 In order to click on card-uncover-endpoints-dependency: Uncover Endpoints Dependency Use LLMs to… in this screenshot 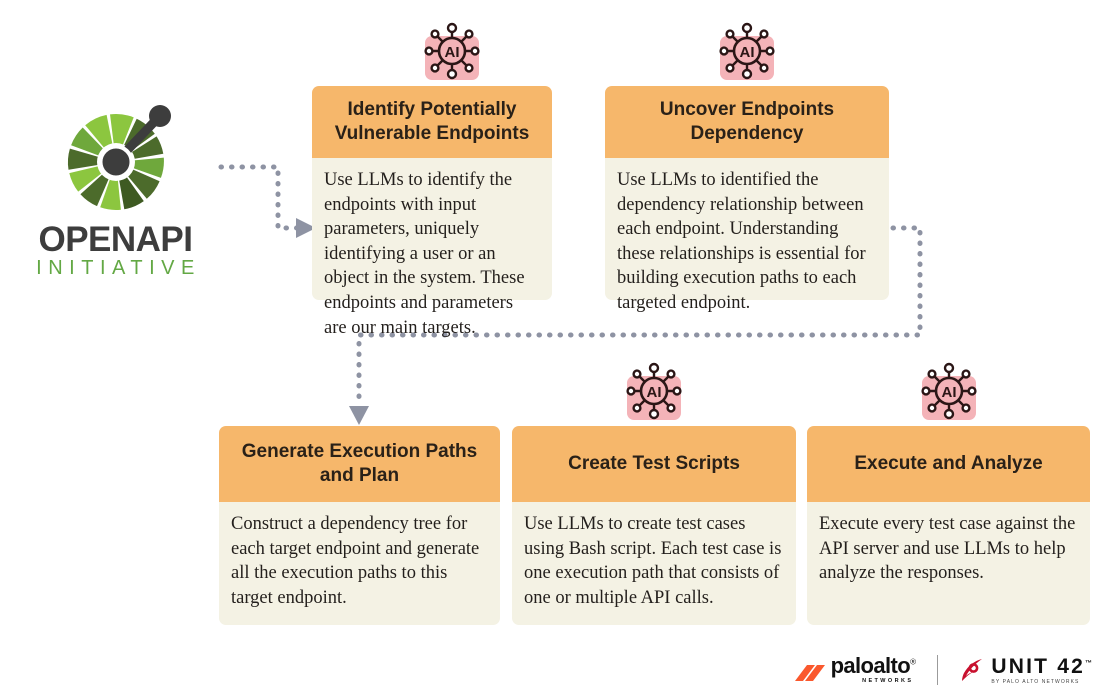, I will do `click(747, 199)`.